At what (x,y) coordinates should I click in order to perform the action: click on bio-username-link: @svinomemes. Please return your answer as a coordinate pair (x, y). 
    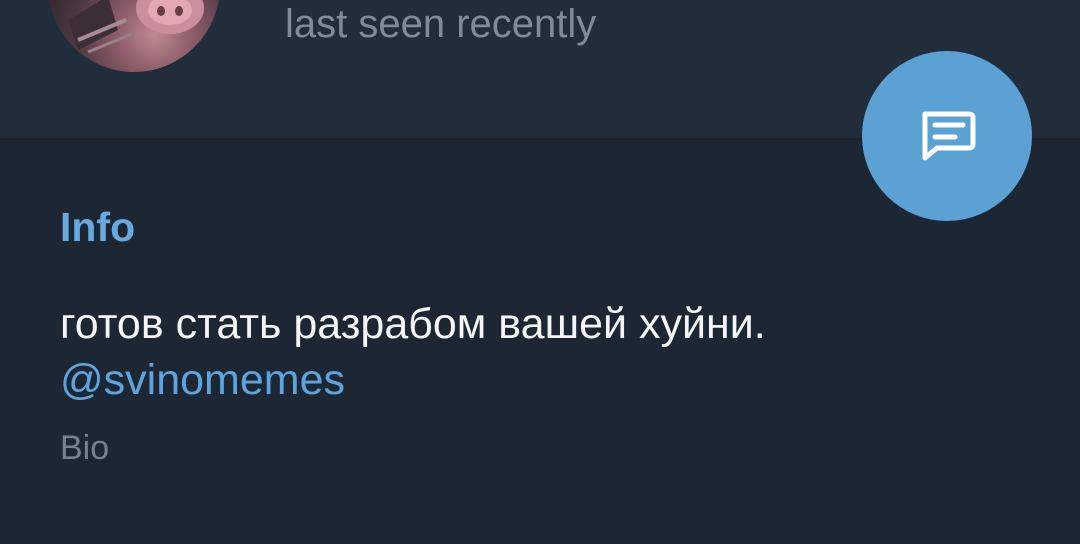
    Looking at the image, I should click on (202, 380).